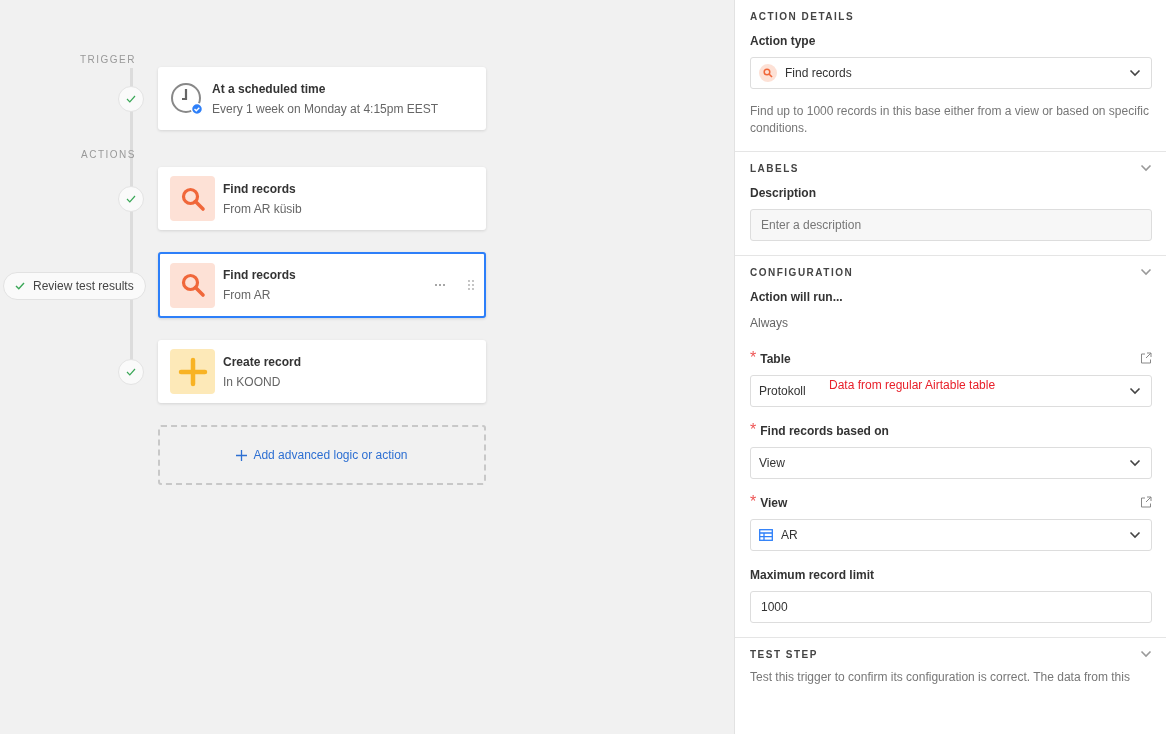 The width and height of the screenshot is (1166, 734). I want to click on field-label: Action type, so click(783, 41).